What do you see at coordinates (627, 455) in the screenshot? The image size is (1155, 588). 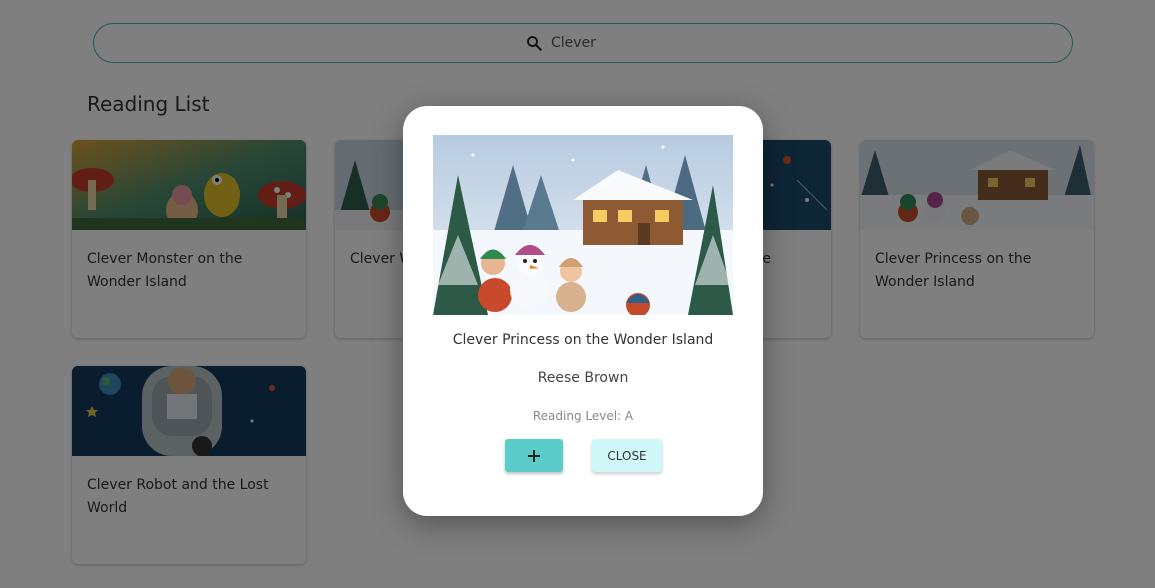 I see `close-button: CLOSE` at bounding box center [627, 455].